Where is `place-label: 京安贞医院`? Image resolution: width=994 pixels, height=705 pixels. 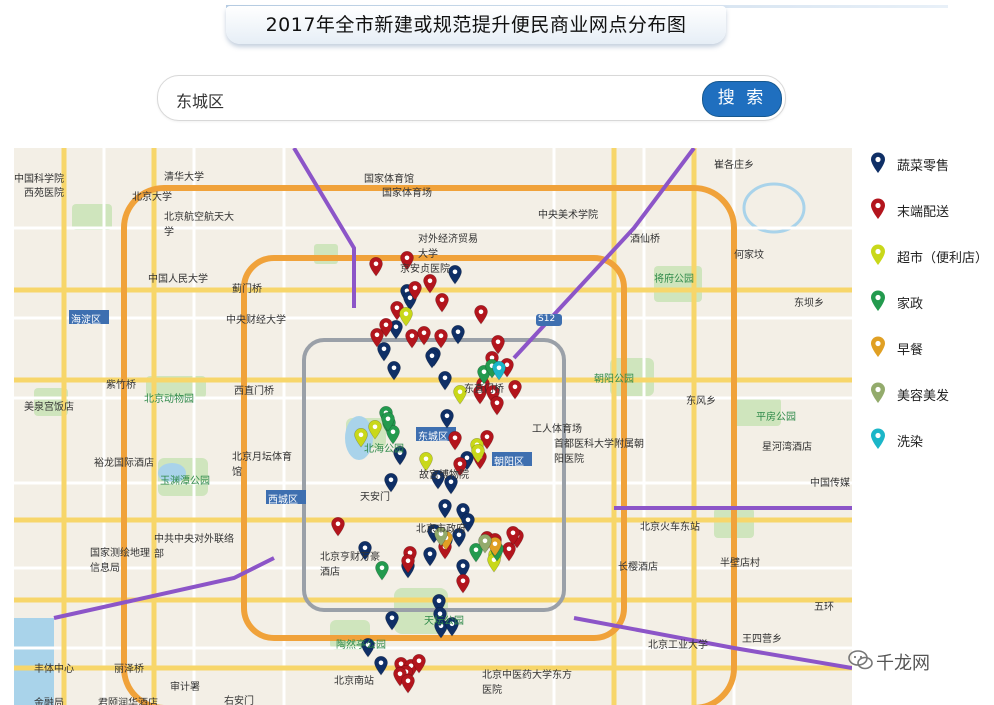
place-label: 京安贞医院 is located at coordinates (425, 269).